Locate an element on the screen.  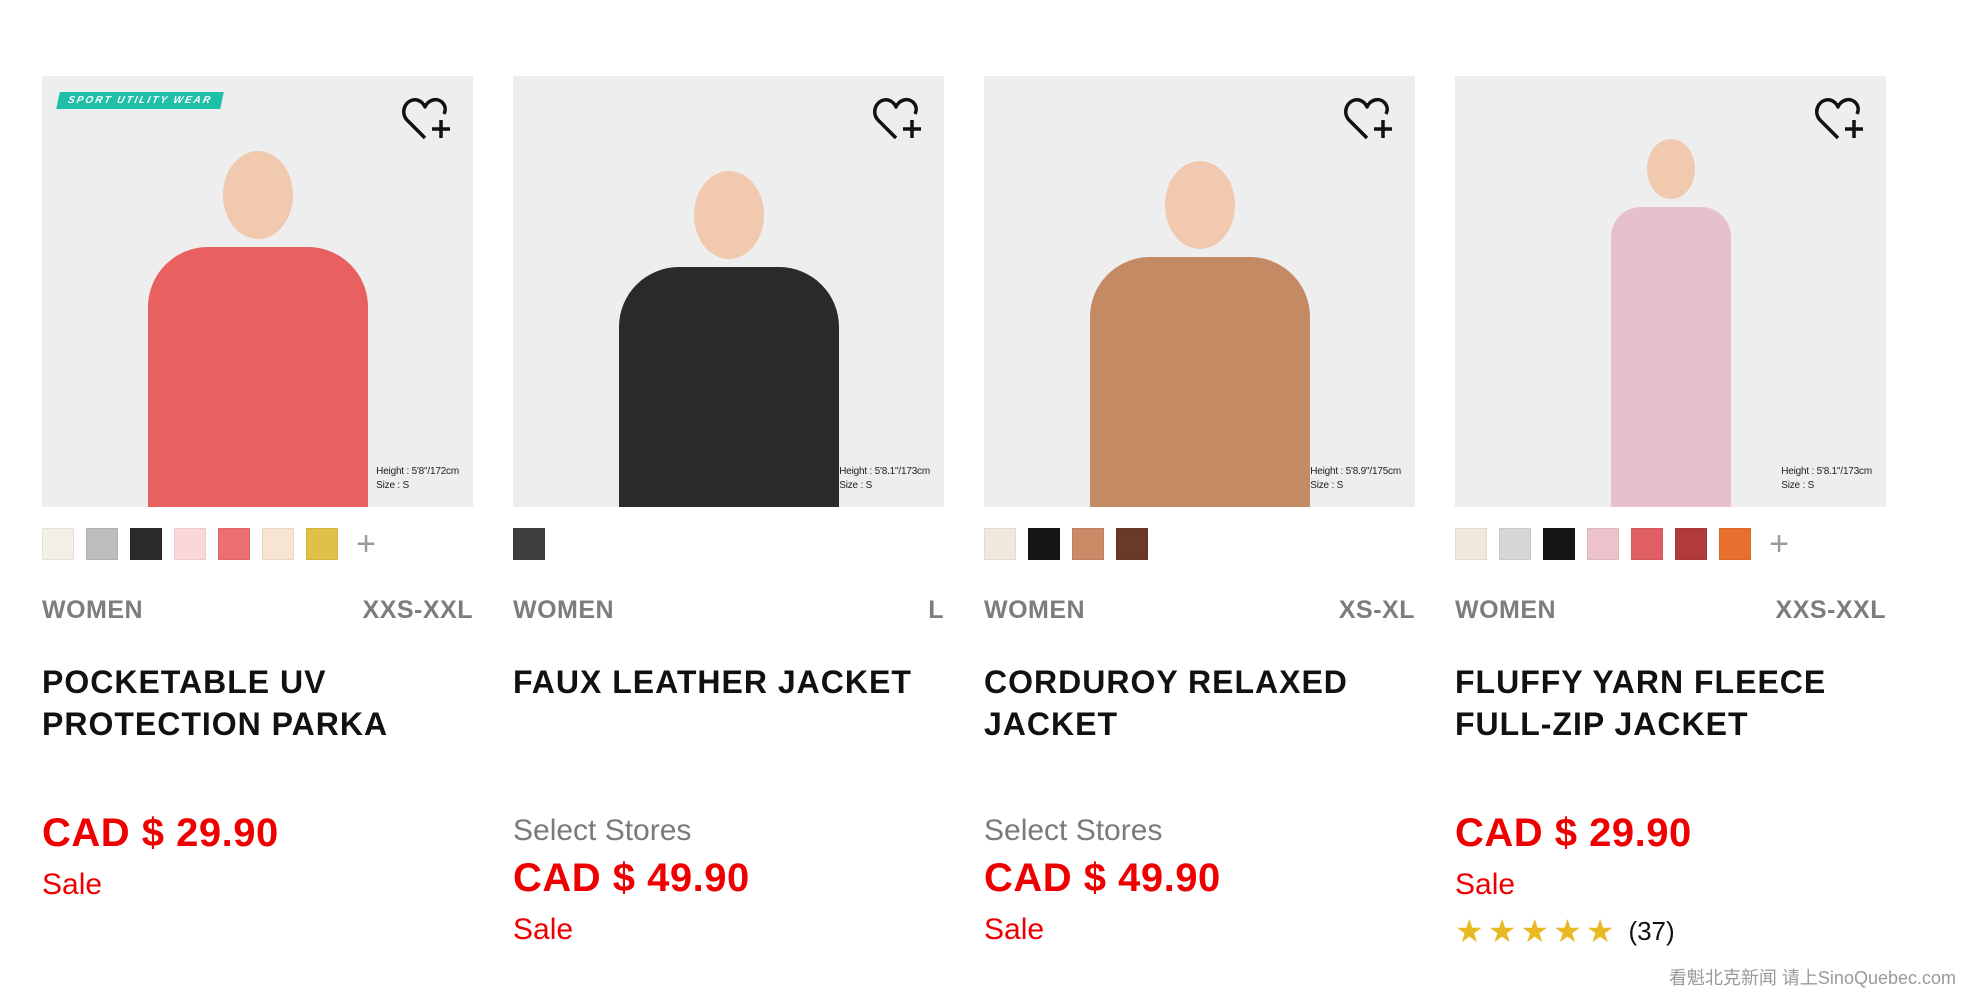
sport-utility-wear-tag: SPORT UTILITY WEAR is located at coordinates (140, 100).